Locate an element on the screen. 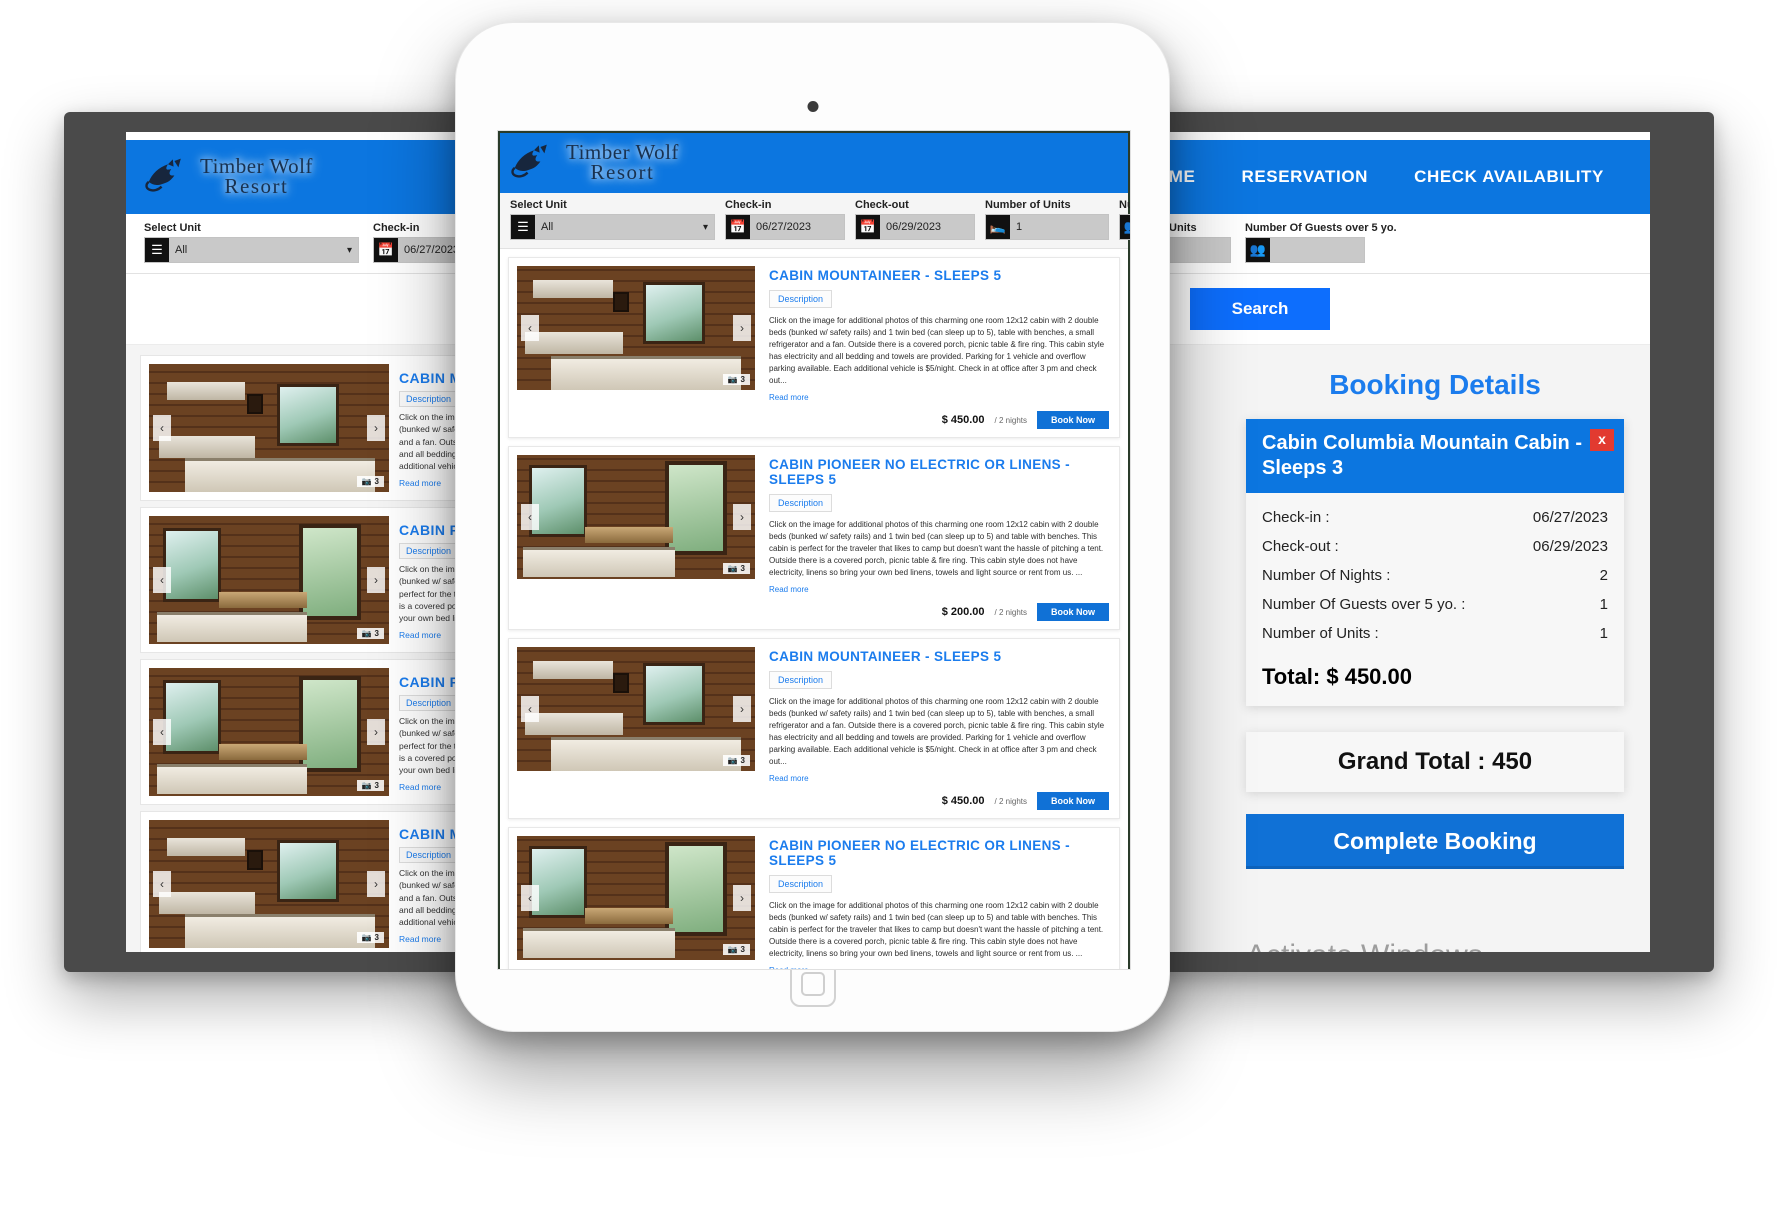 The width and height of the screenshot is (1782, 1224). tablet-checkout-group: Check-out 📅 06/29/2023 is located at coordinates (915, 219).